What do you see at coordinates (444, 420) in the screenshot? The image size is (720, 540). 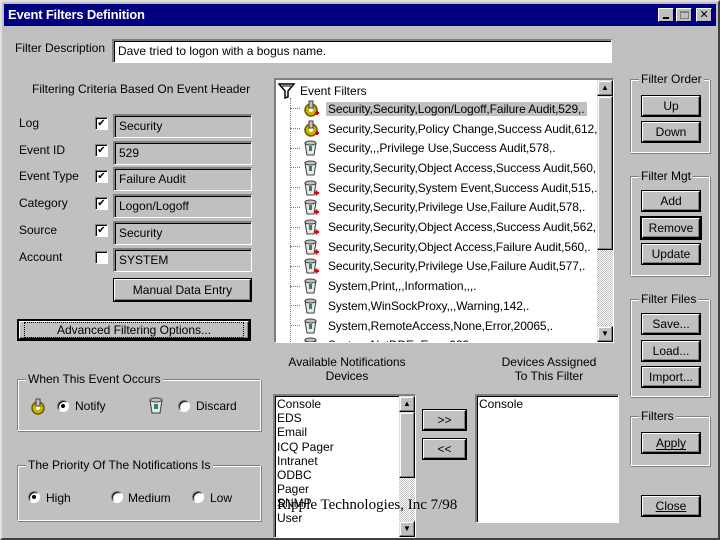 I see `add-device-button: >>` at bounding box center [444, 420].